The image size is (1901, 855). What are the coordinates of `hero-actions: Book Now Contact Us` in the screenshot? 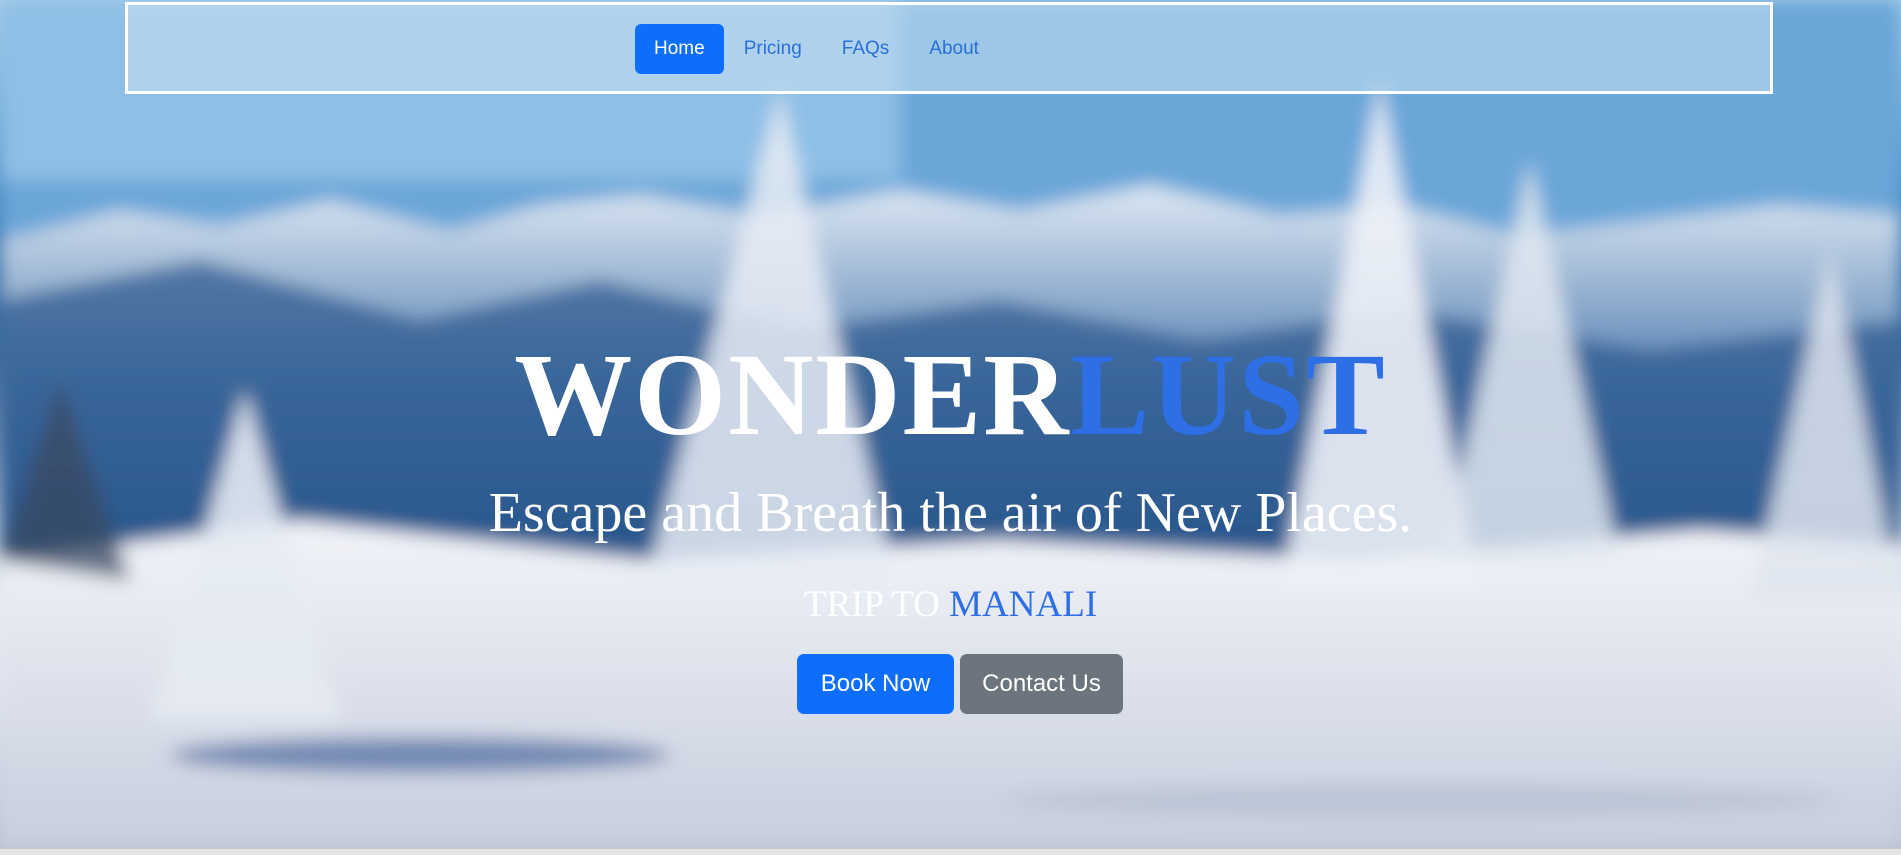 It's located at (960, 684).